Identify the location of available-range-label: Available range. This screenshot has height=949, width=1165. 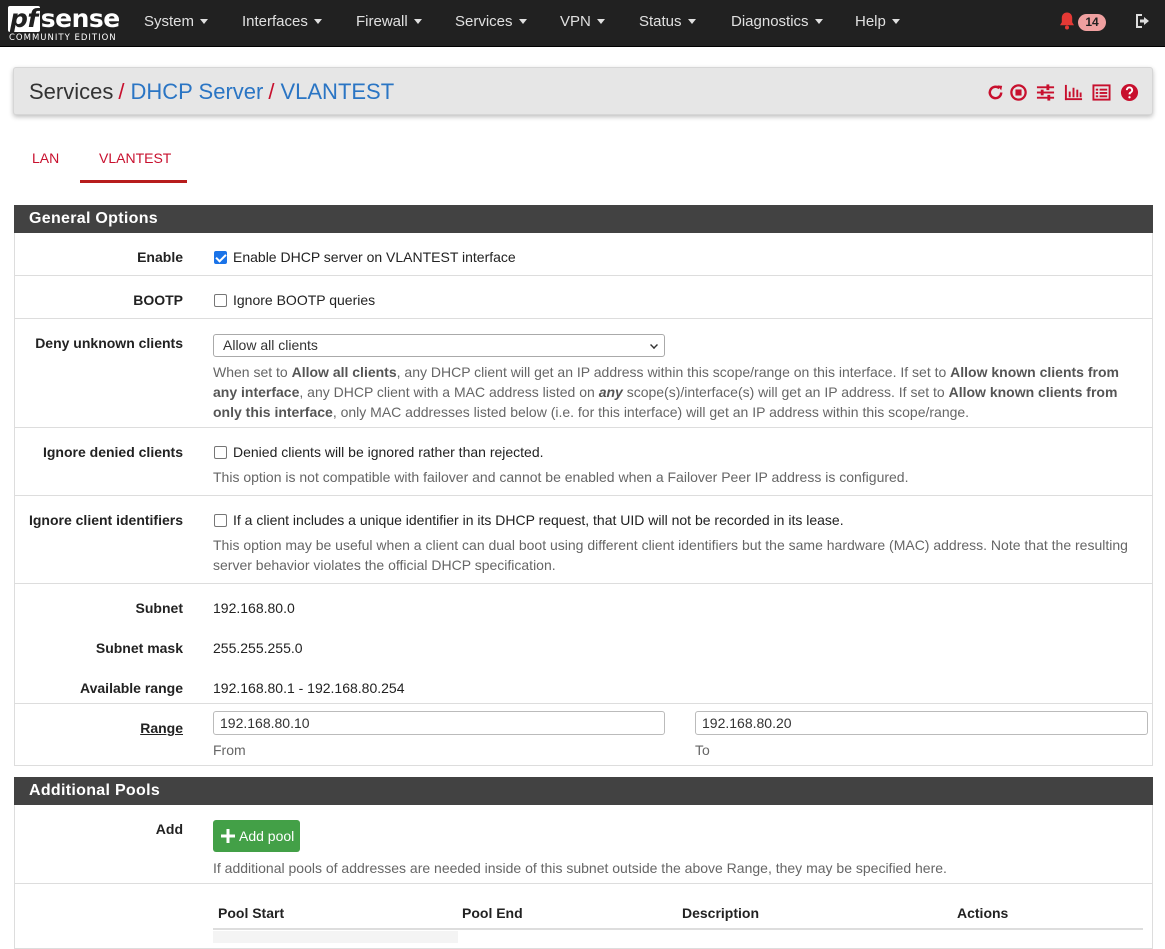
(131, 688).